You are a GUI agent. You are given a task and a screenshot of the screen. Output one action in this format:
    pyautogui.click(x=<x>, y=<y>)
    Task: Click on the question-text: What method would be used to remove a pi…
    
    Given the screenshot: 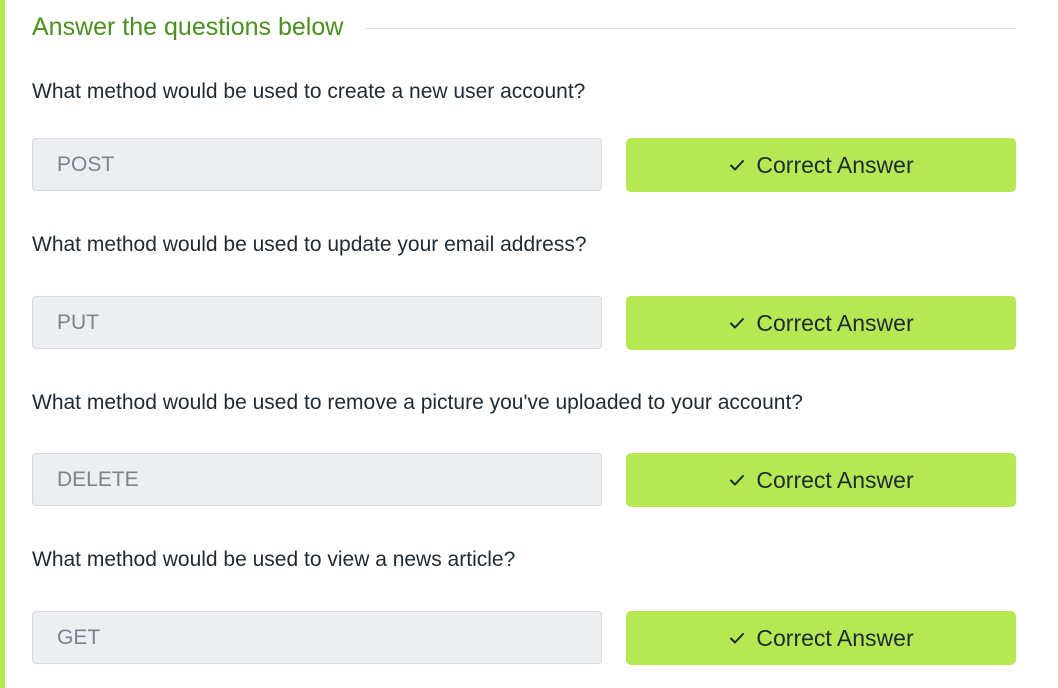 What is the action you would take?
    pyautogui.click(x=417, y=402)
    